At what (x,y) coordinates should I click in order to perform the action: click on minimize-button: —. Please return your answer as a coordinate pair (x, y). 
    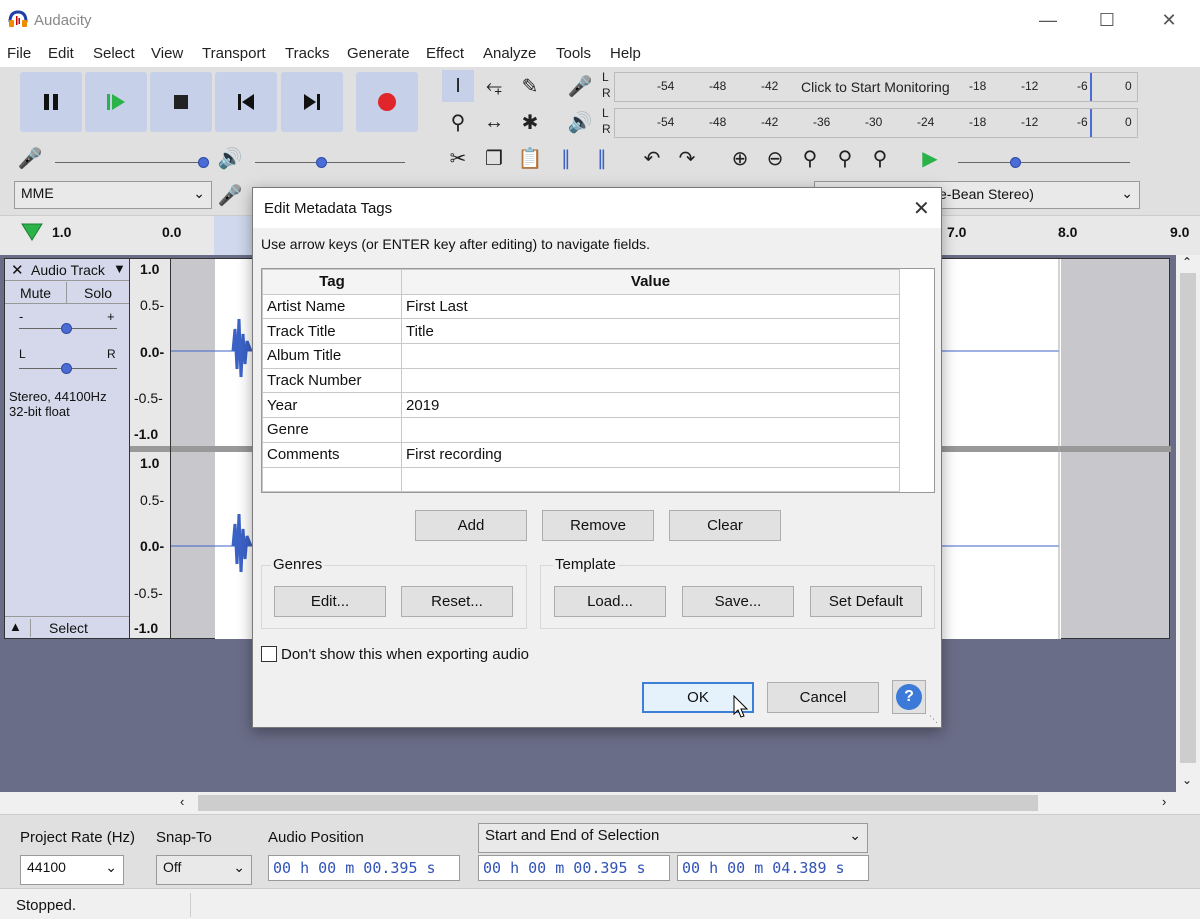
    Looking at the image, I should click on (1048, 20).